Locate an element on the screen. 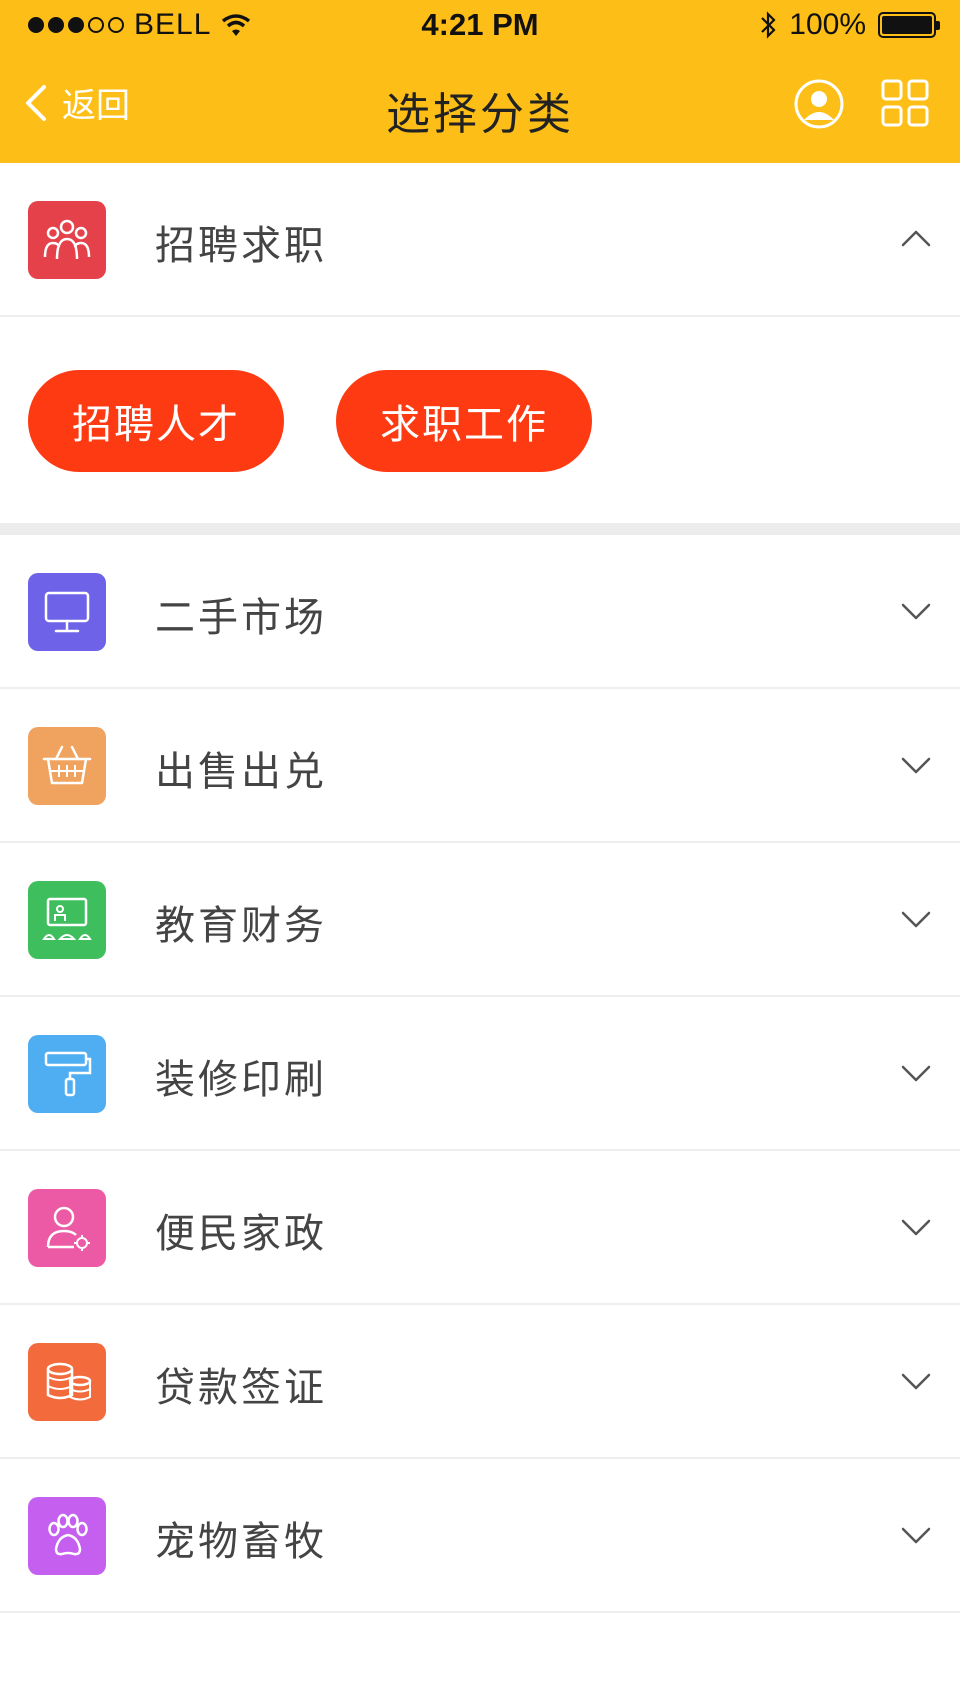 This screenshot has height=1707, width=960. category-label: 出售出兑 is located at coordinates (241, 772).